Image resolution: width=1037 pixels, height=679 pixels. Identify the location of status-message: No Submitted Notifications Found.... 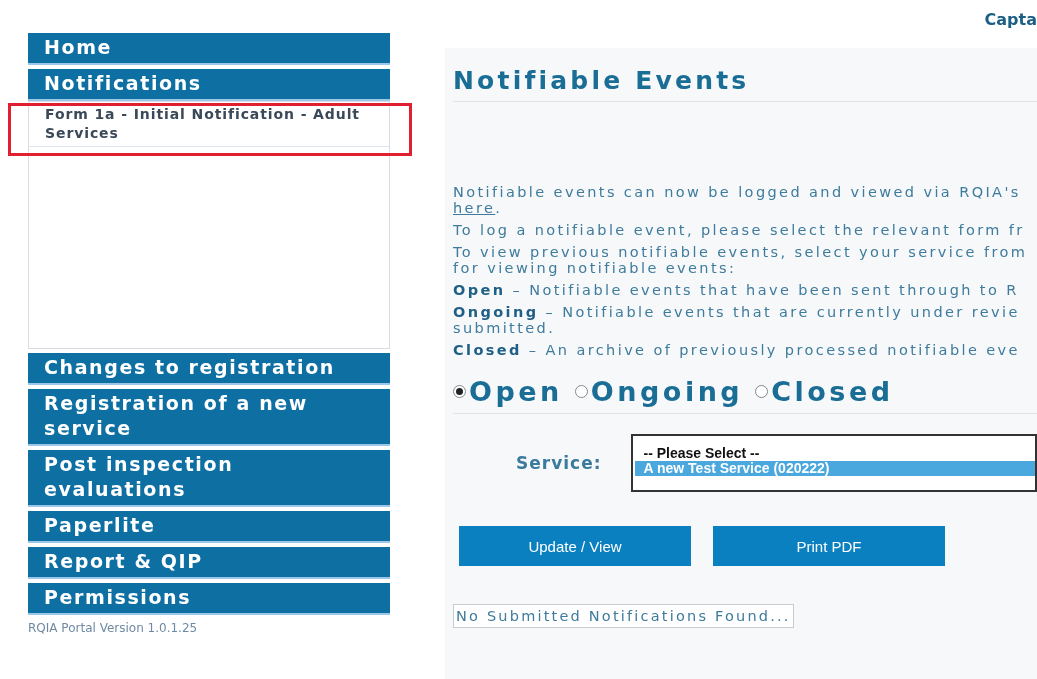
(623, 616).